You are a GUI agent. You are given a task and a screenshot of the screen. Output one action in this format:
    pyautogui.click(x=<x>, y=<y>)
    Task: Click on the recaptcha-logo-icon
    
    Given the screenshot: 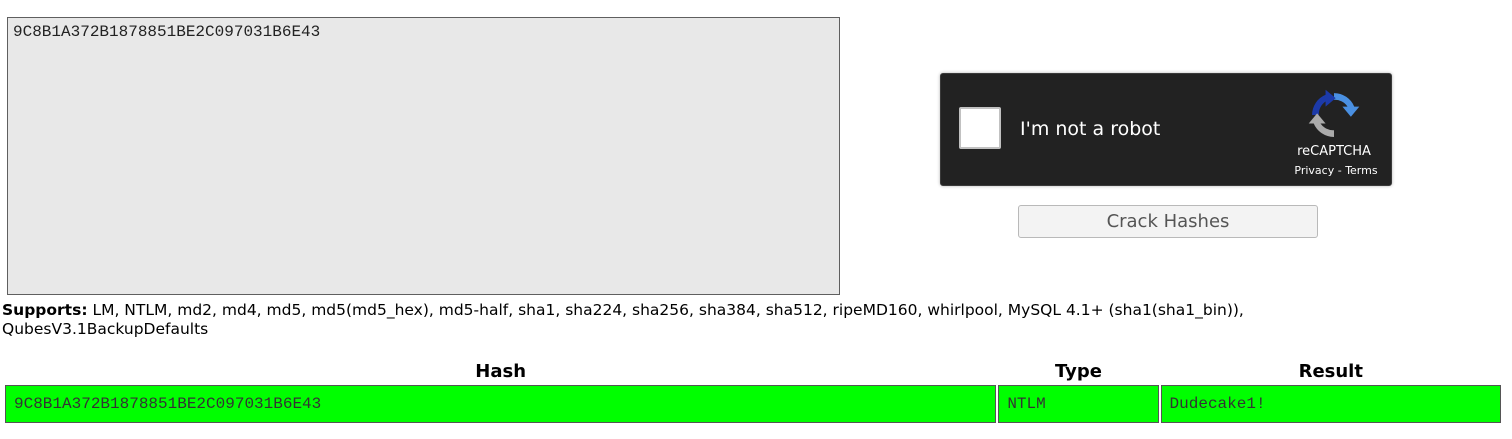 What is the action you would take?
    pyautogui.click(x=1334, y=113)
    